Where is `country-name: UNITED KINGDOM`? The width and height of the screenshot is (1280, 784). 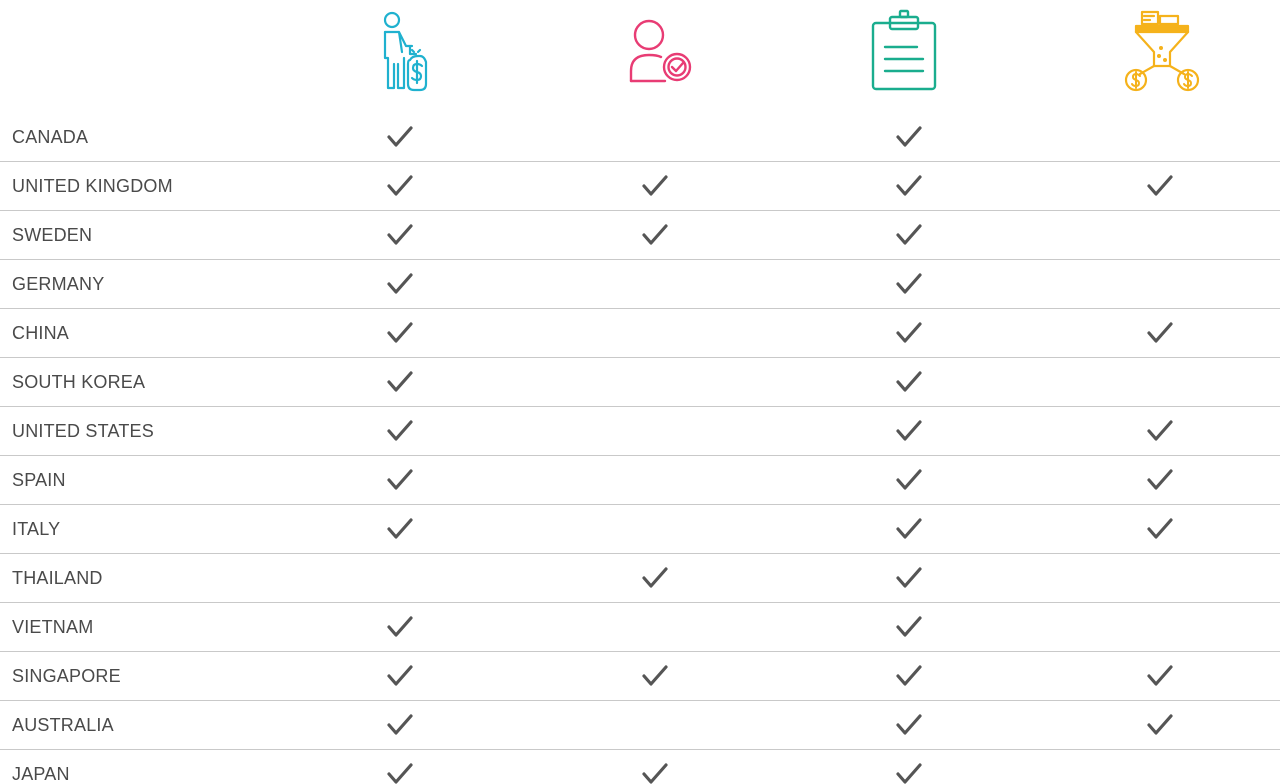 country-name: UNITED KINGDOM is located at coordinates (92, 186).